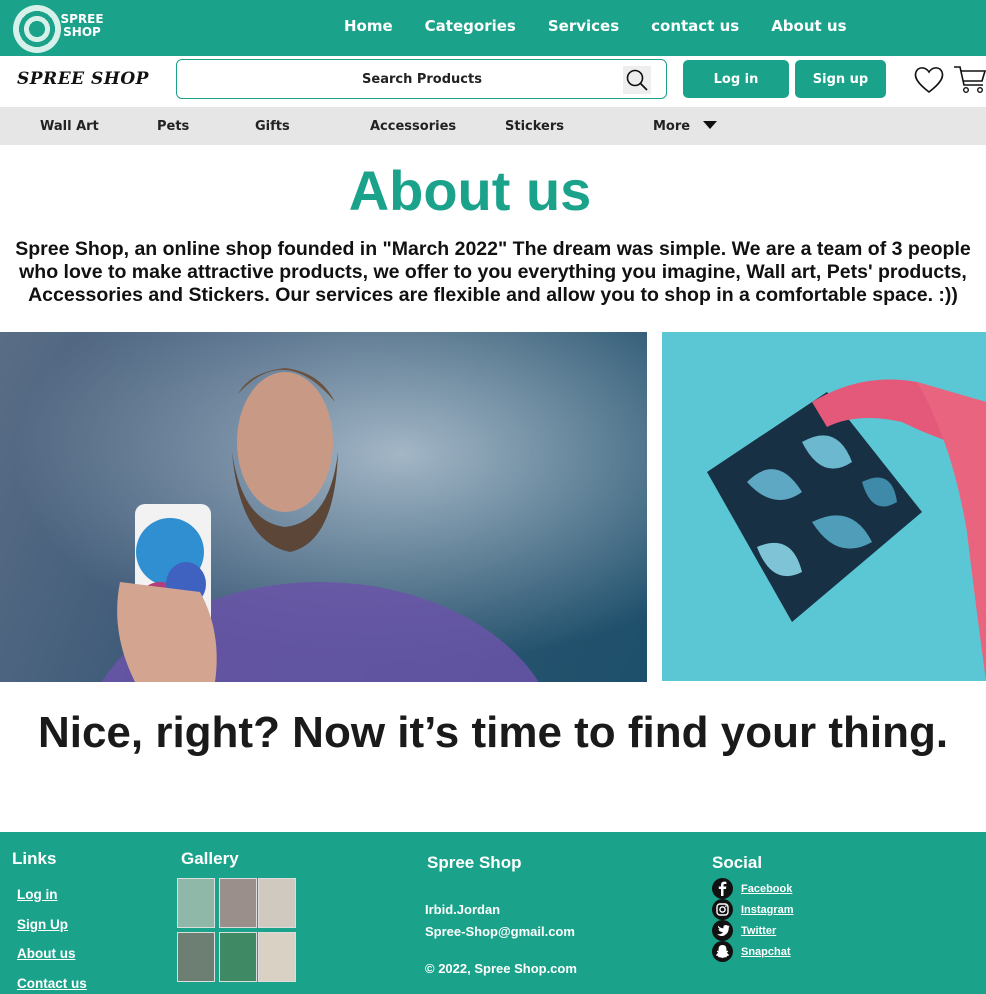  Describe the element at coordinates (824, 506) in the screenshot. I see `about-photo-wall-art` at that location.